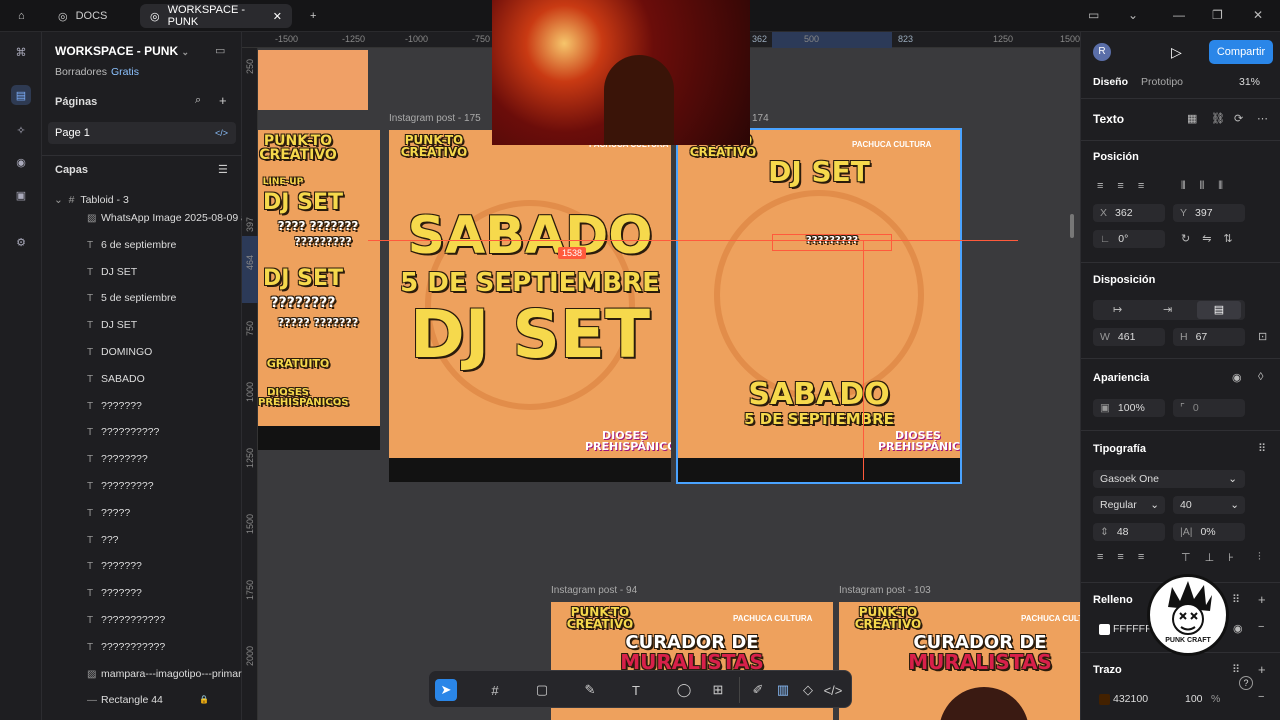 The width and height of the screenshot is (1280, 720). What do you see at coordinates (198, 100) in the screenshot?
I see `search-icon: ⌕` at bounding box center [198, 100].